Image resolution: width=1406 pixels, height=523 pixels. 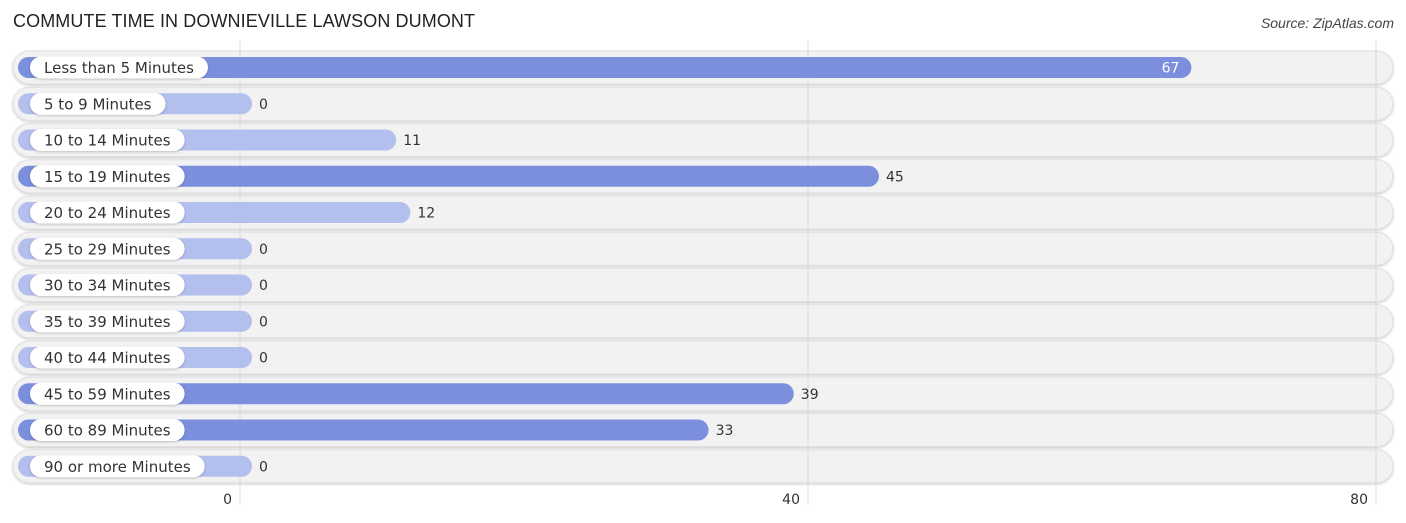 What do you see at coordinates (426, 214) in the screenshot?
I see `value-label: 12` at bounding box center [426, 214].